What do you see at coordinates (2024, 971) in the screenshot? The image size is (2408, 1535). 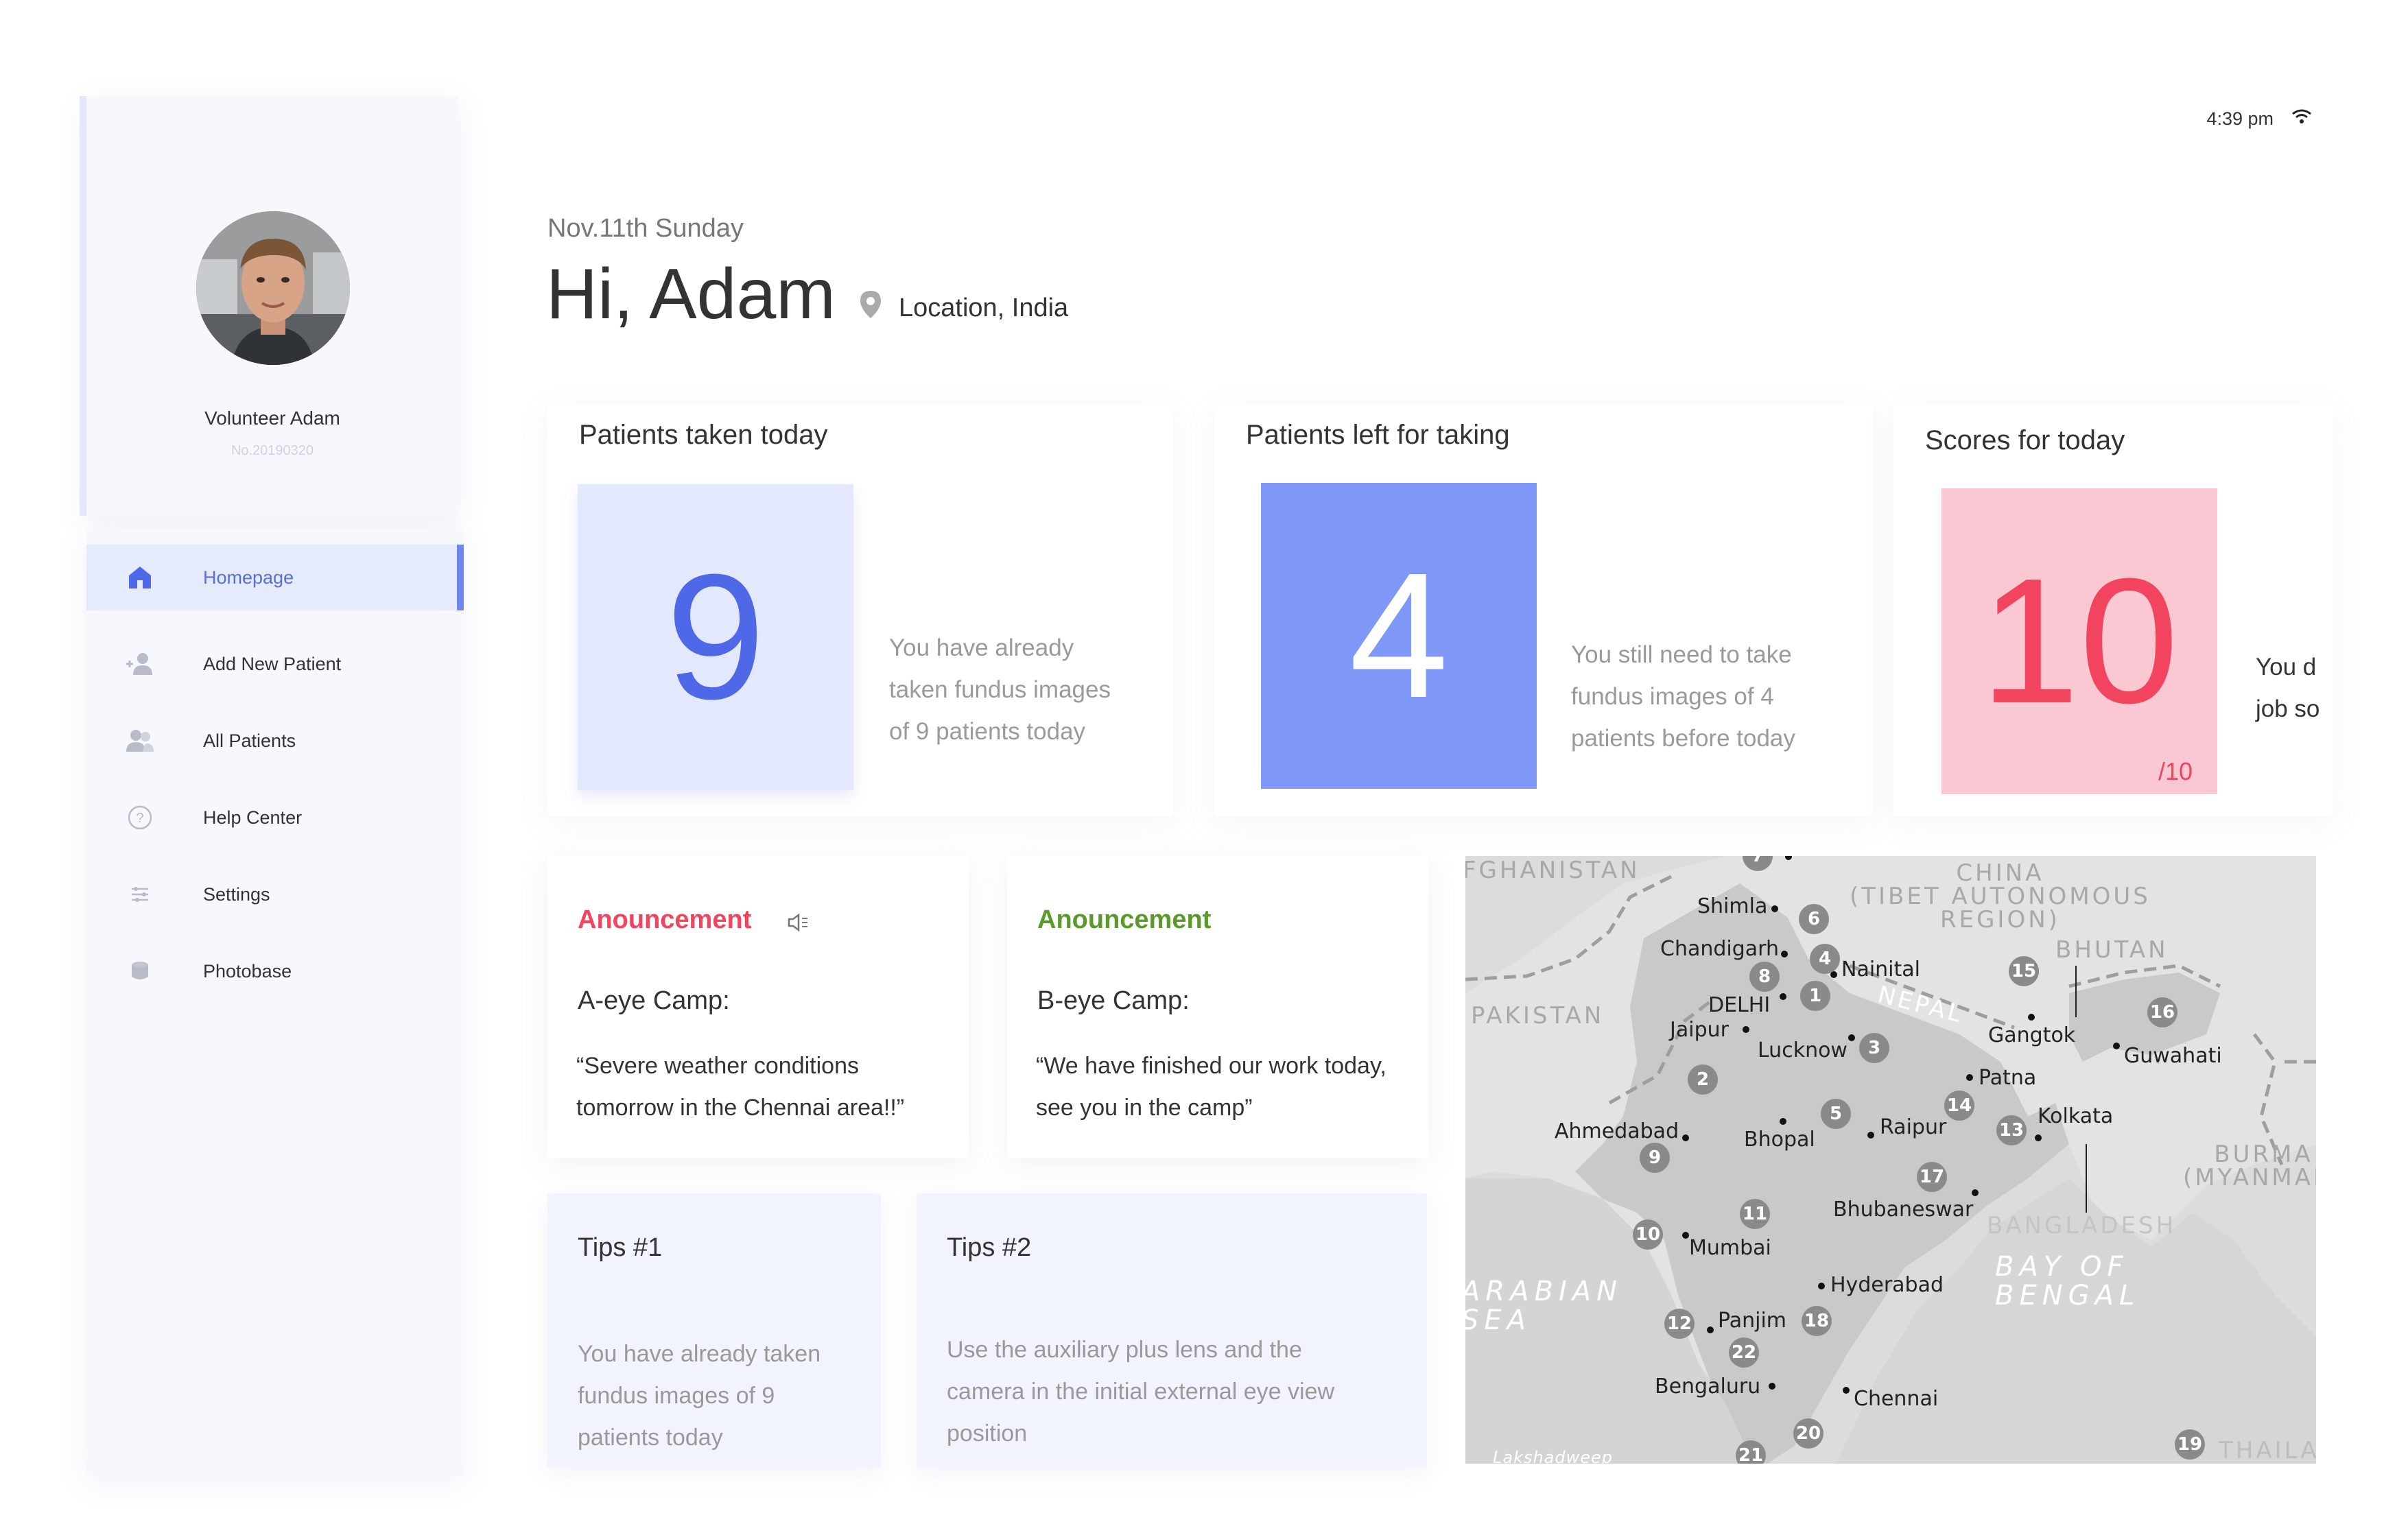 I see `map-marker: 15` at bounding box center [2024, 971].